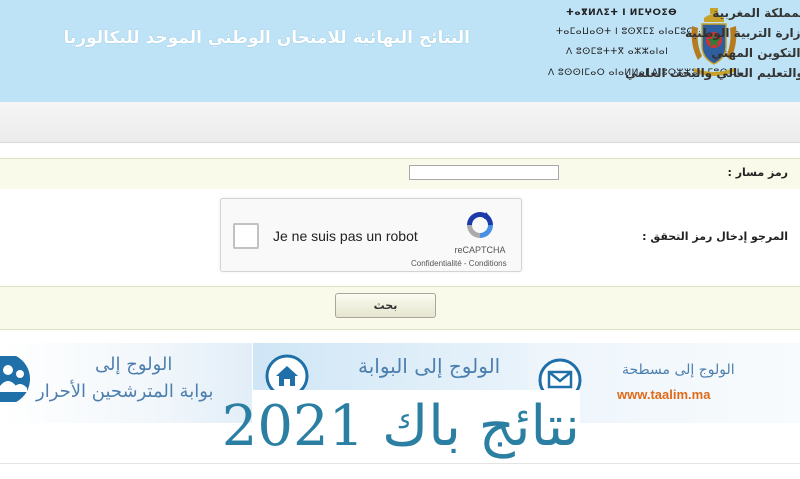 The width and height of the screenshot is (800, 479). Describe the element at coordinates (385, 305) in the screenshot. I see `search-button: بحث` at that location.